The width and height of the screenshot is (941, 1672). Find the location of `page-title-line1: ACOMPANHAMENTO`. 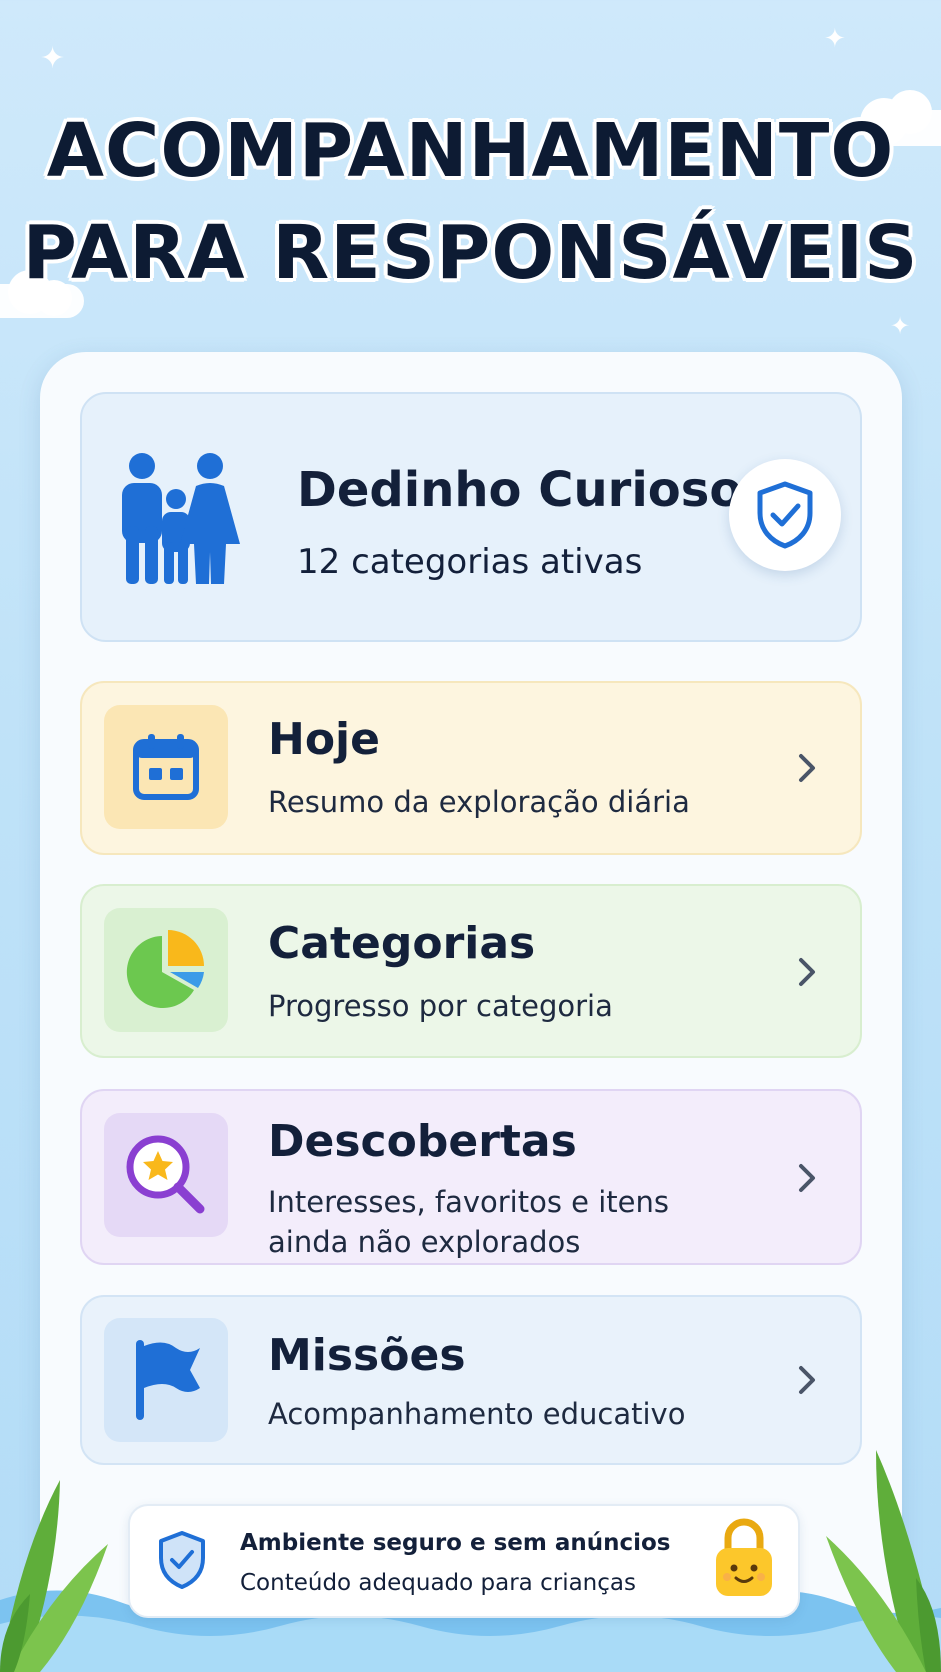

page-title-line1: ACOMPANHAMENTO is located at coordinates (470, 151).